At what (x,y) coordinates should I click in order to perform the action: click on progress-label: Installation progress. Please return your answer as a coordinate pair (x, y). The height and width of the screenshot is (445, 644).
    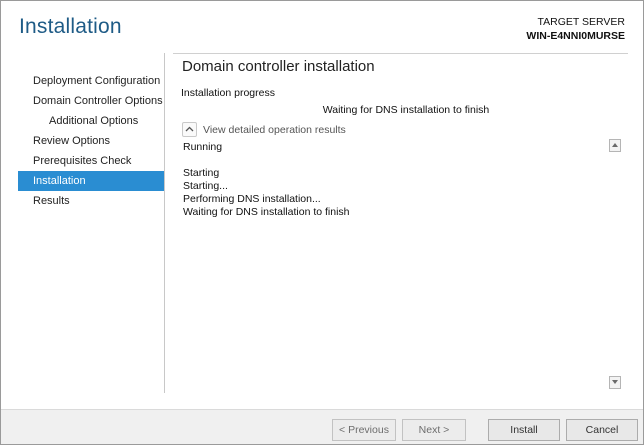
    Looking at the image, I should click on (228, 93).